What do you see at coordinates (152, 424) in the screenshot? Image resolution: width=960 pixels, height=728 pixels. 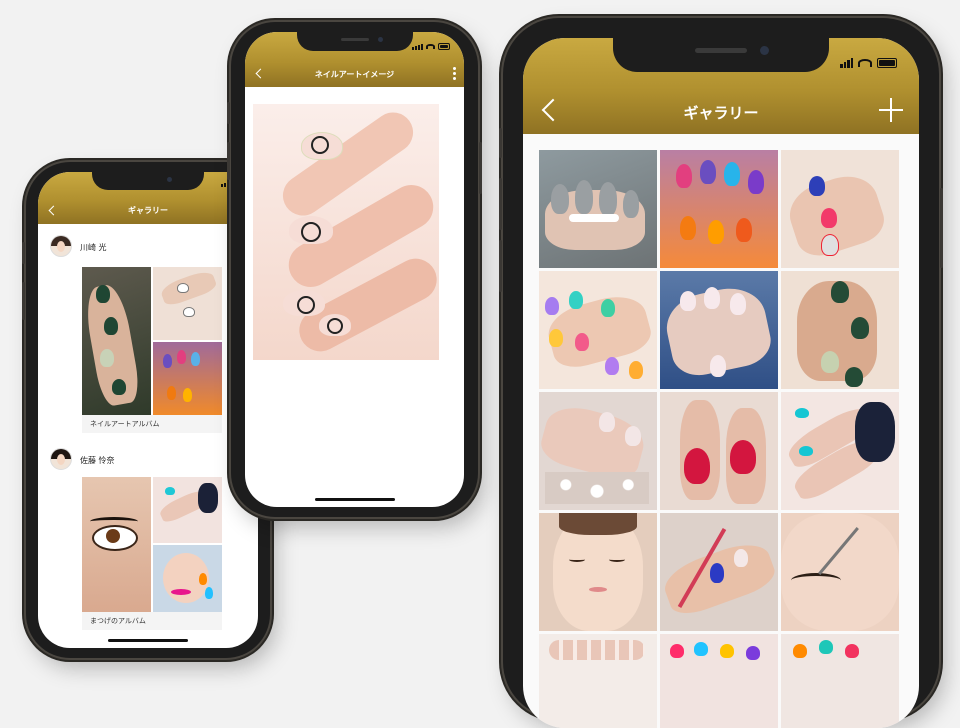 I see `album-title: ネイルアートアルバム` at bounding box center [152, 424].